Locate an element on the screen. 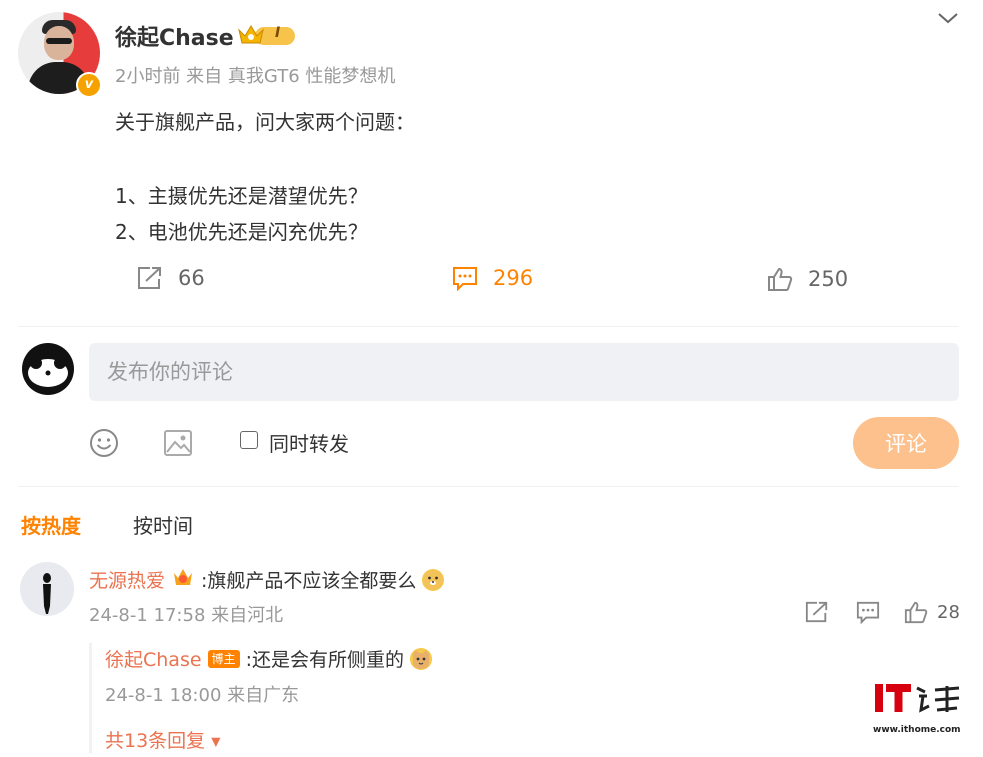 The width and height of the screenshot is (983, 757). site-watermark: www.ithome.com is located at coordinates (921, 708).